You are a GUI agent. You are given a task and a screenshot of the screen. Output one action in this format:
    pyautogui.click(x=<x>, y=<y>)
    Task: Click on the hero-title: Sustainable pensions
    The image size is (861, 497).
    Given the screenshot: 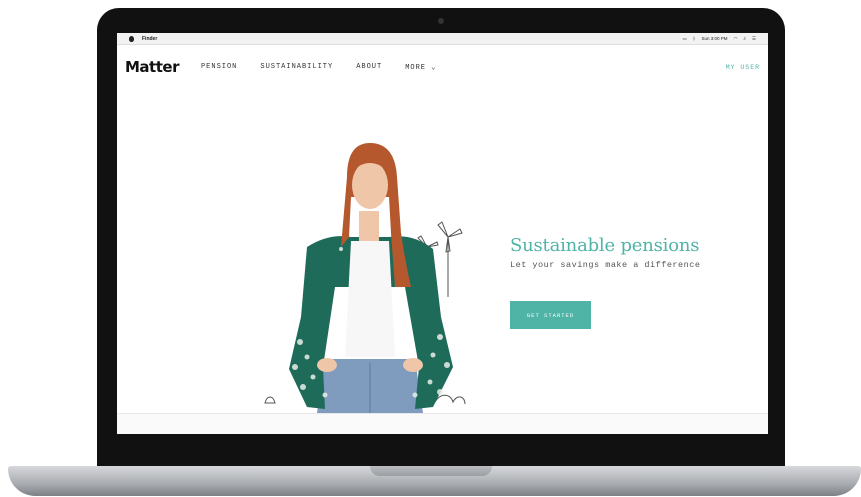 What is the action you would take?
    pyautogui.click(x=605, y=245)
    